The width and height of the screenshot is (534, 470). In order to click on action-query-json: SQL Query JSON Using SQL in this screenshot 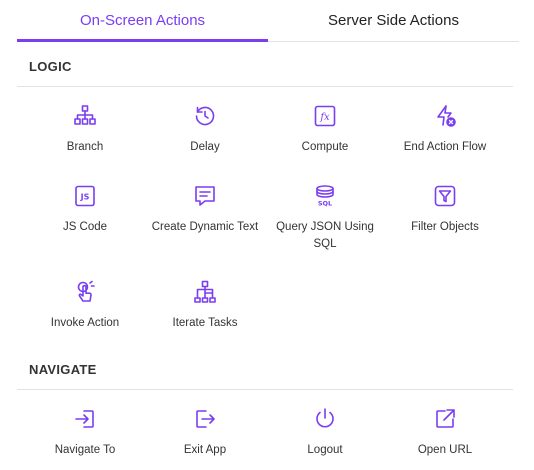, I will do `click(325, 218)`.